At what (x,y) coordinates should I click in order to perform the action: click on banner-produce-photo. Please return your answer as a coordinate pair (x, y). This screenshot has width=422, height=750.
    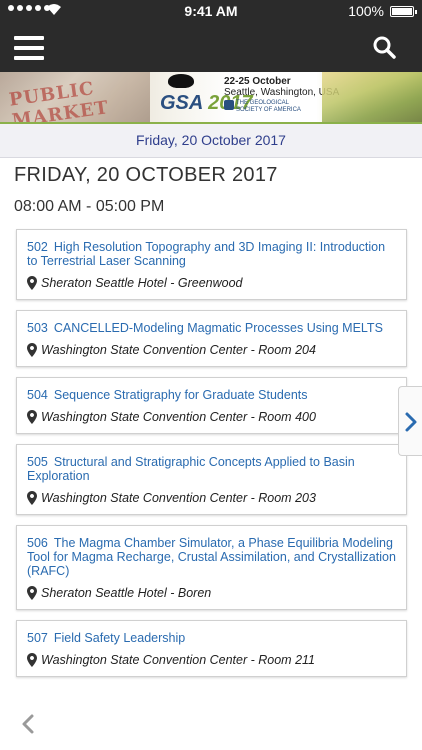
    Looking at the image, I should click on (372, 97).